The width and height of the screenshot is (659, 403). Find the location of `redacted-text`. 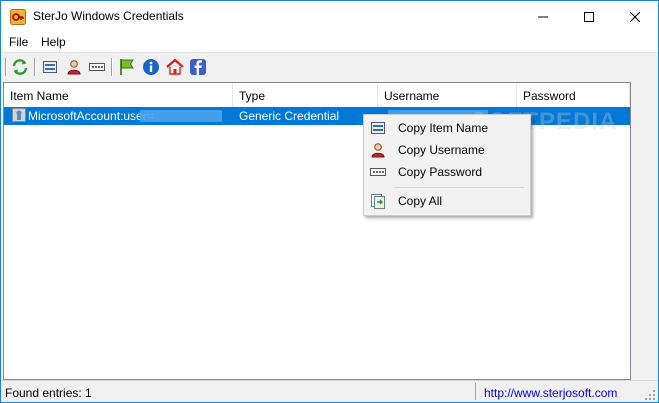

redacted-text is located at coordinates (181, 116).